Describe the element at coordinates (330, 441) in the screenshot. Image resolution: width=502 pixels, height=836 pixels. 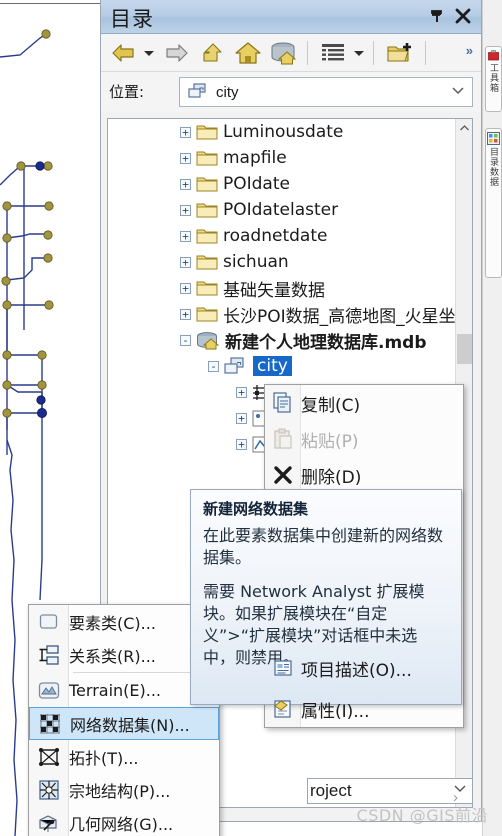
I see `menu-item-paste-label: 粘贴(P)` at that location.